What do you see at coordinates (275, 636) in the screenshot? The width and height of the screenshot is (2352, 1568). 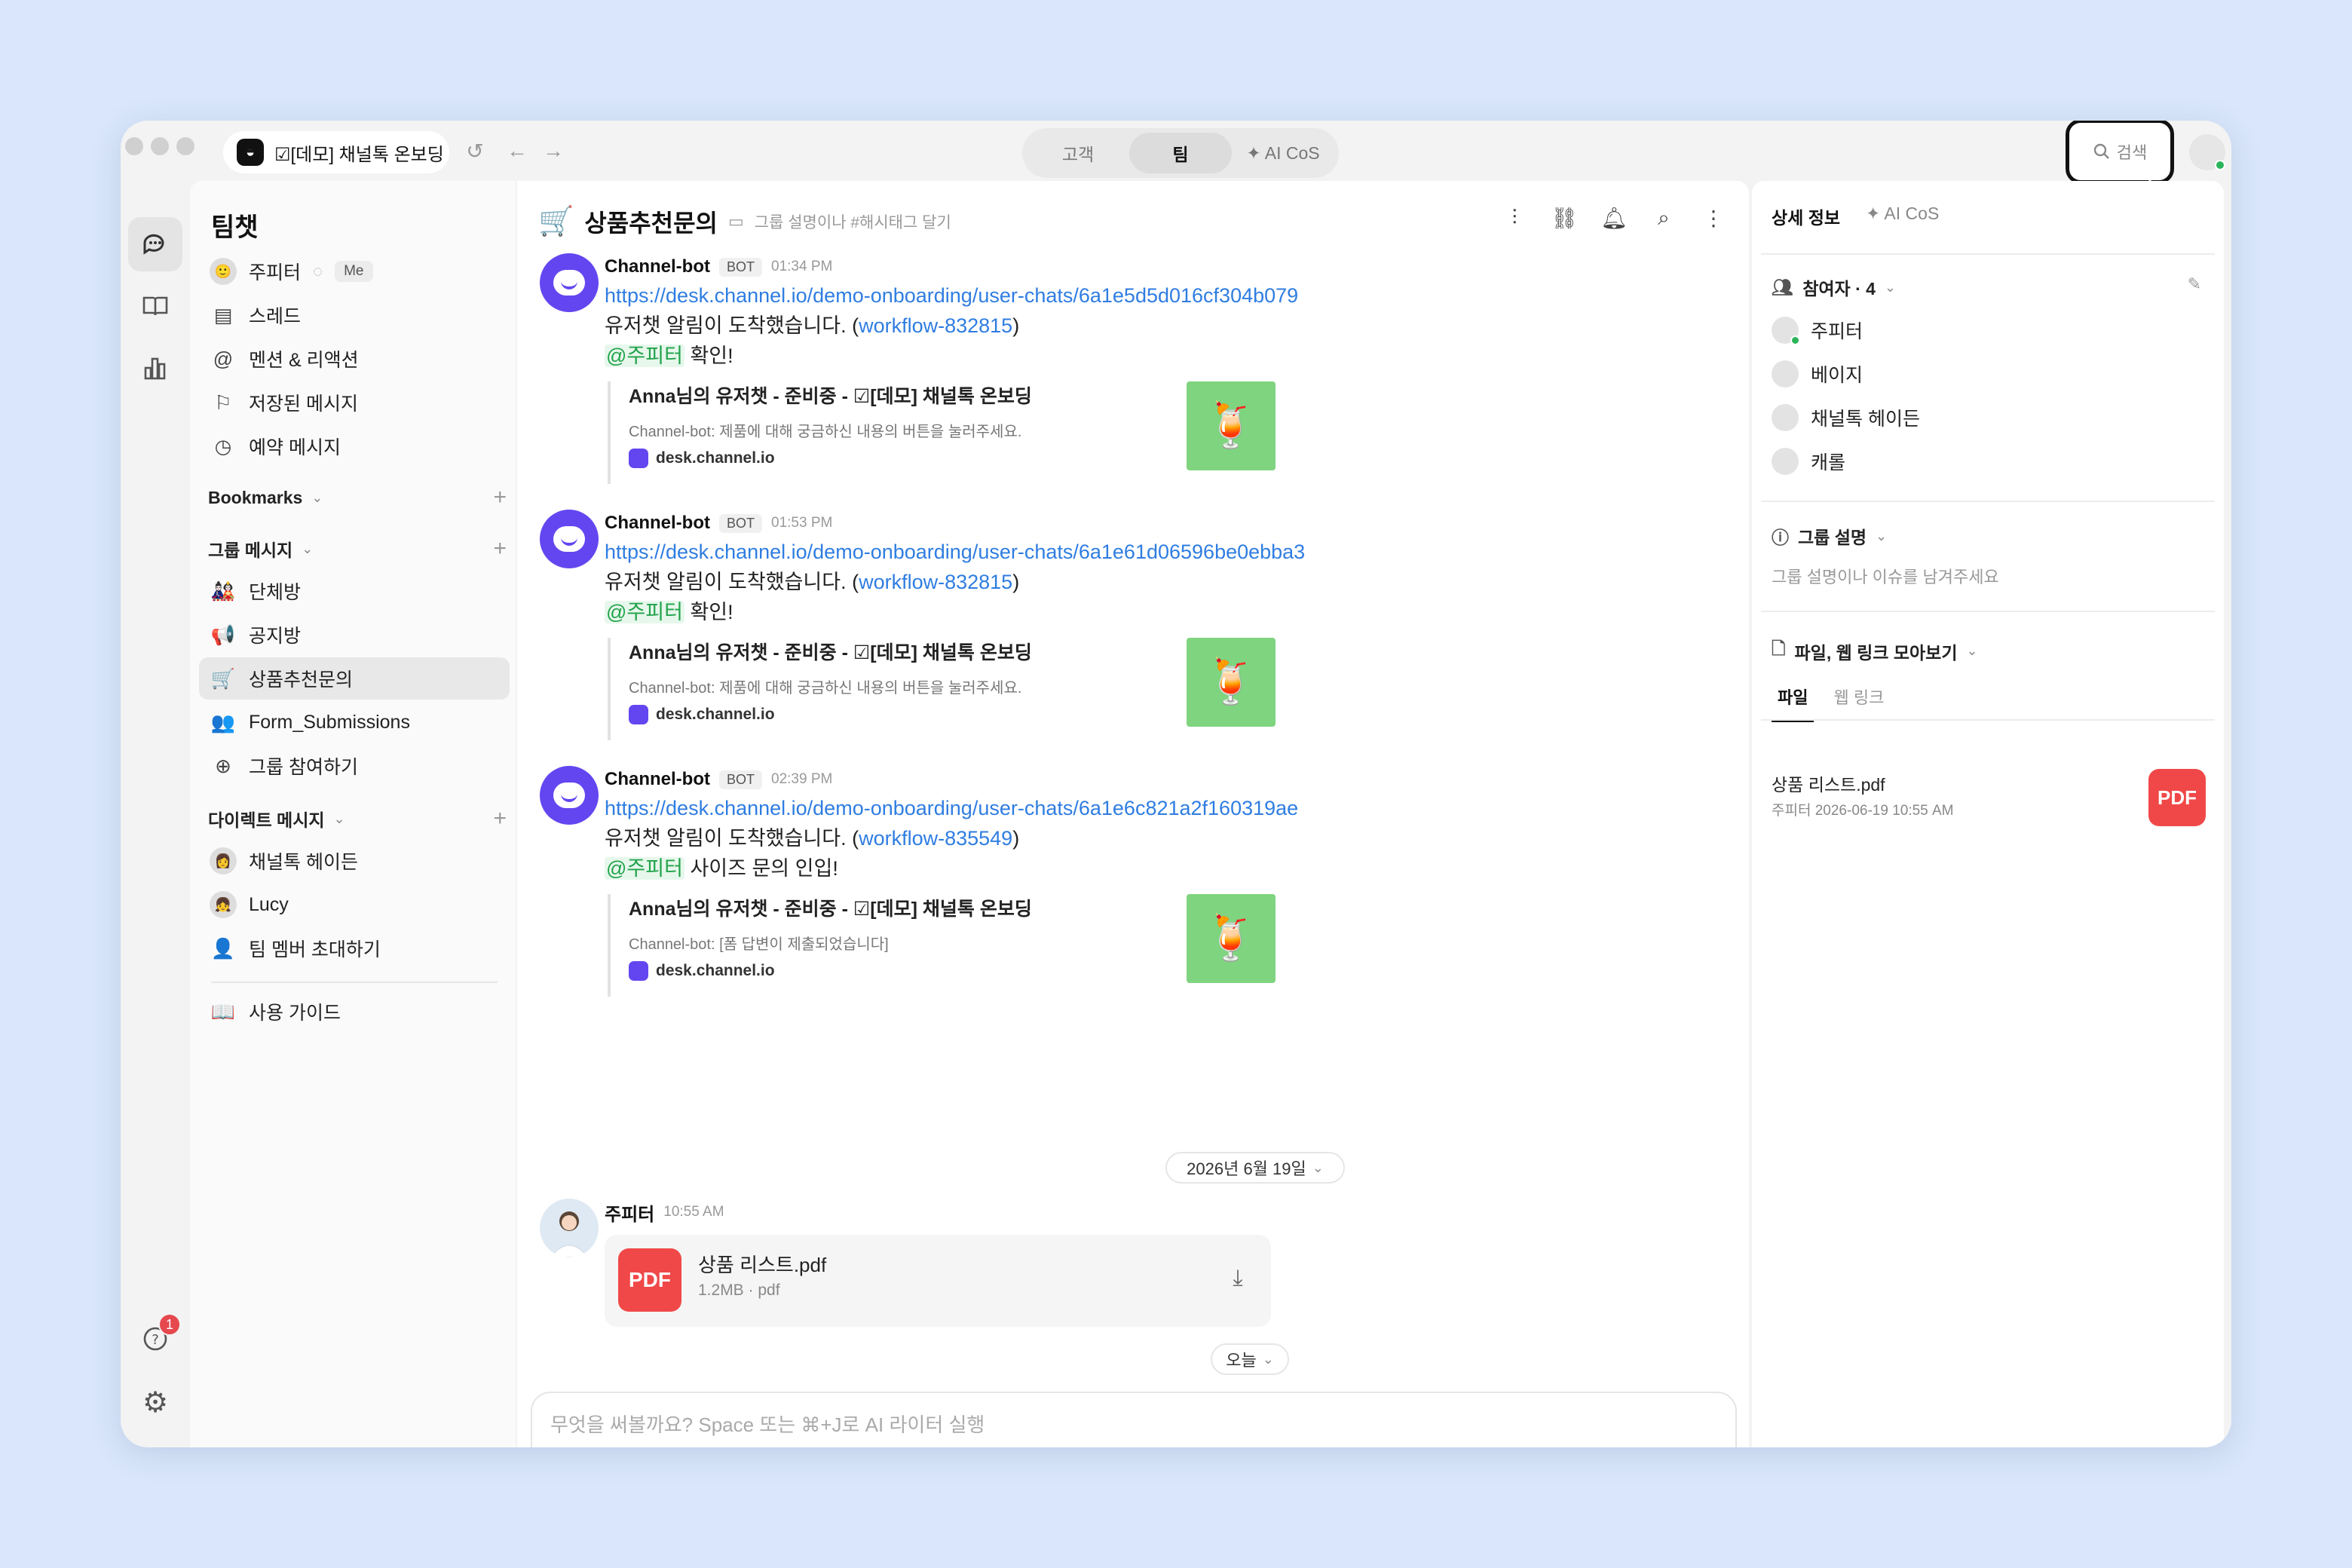 I see `sidebar-item-label: 공지방` at bounding box center [275, 636].